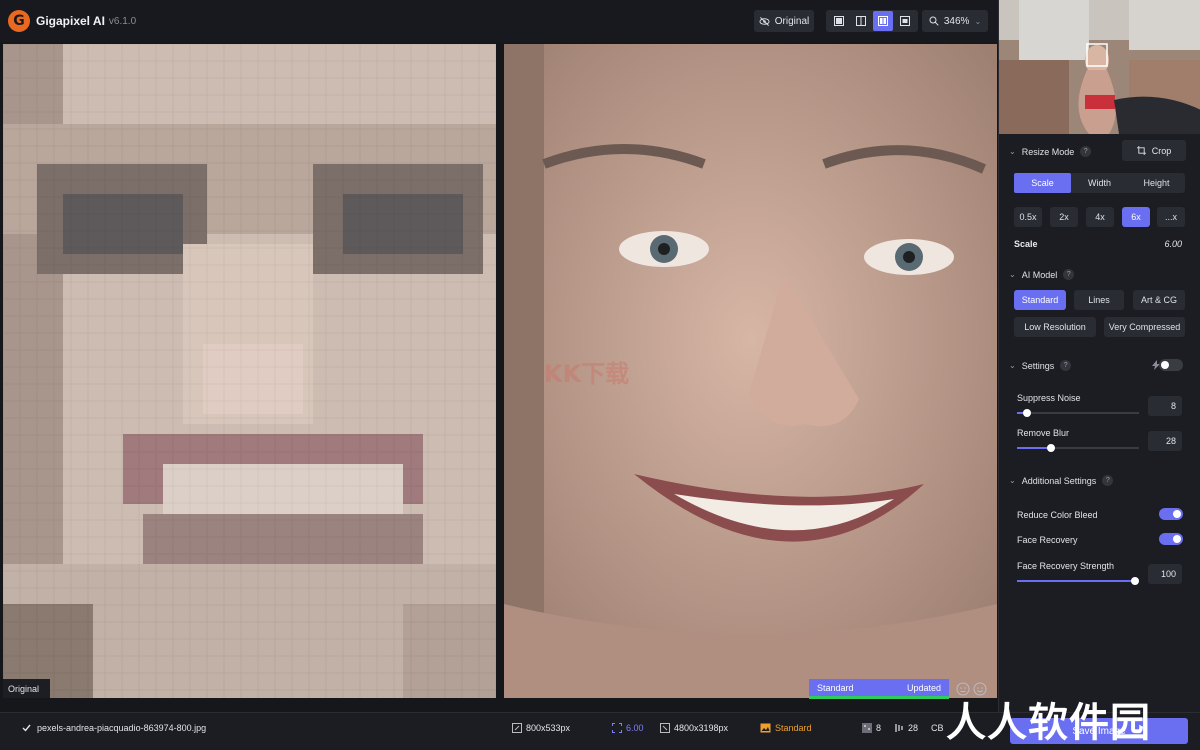 This screenshot has width=1200, height=750. Describe the element at coordinates (872, 21) in the screenshot. I see `view-mode-group` at that location.